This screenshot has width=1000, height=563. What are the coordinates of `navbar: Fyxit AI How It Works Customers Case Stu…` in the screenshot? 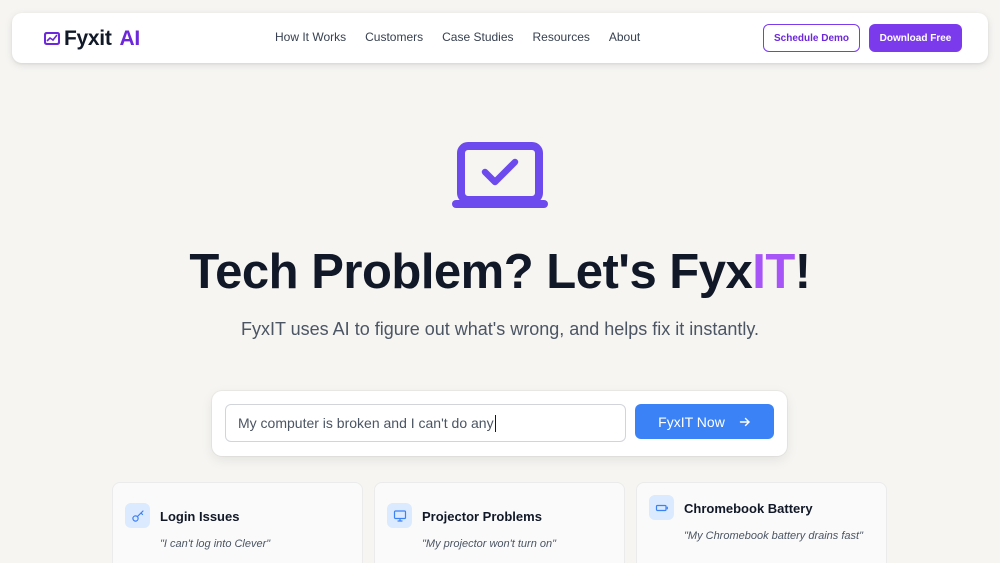 It's located at (500, 38).